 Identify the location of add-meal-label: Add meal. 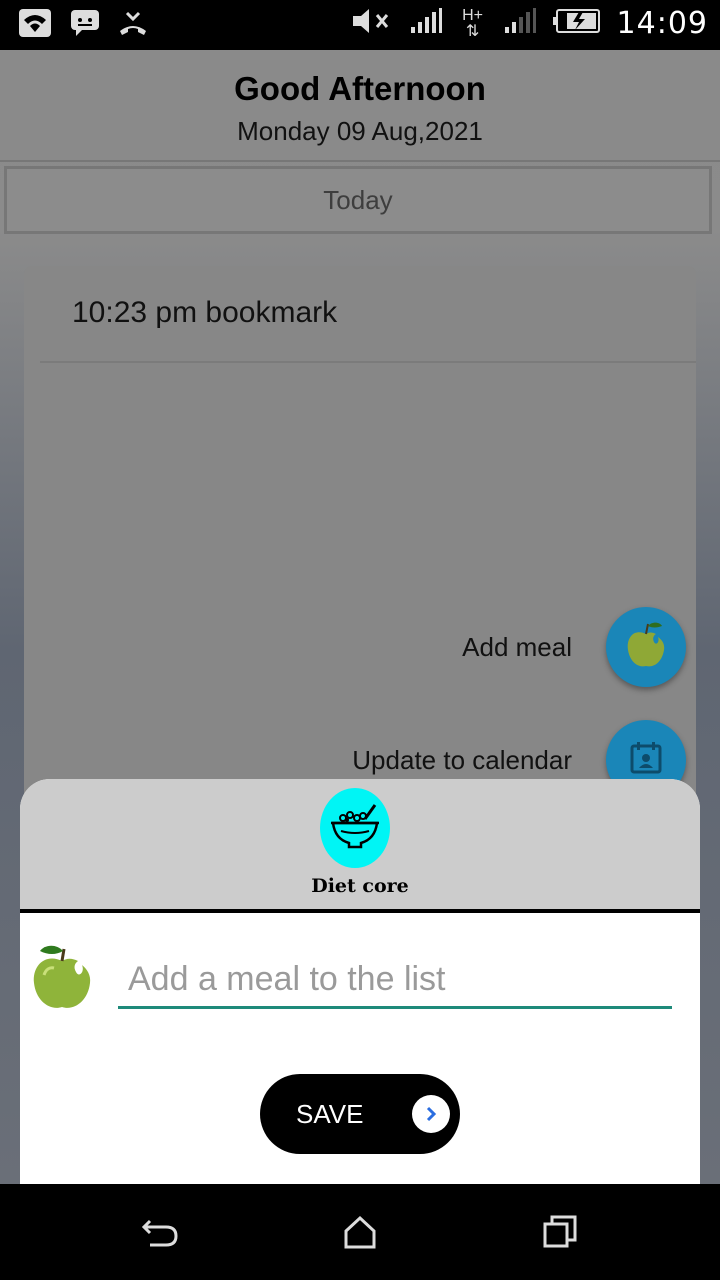
(517, 646).